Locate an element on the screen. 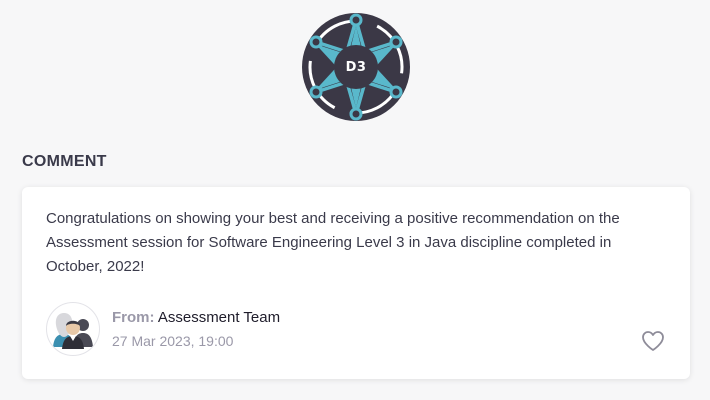 The height and width of the screenshot is (400, 710). badge-code: D3 is located at coordinates (356, 67).